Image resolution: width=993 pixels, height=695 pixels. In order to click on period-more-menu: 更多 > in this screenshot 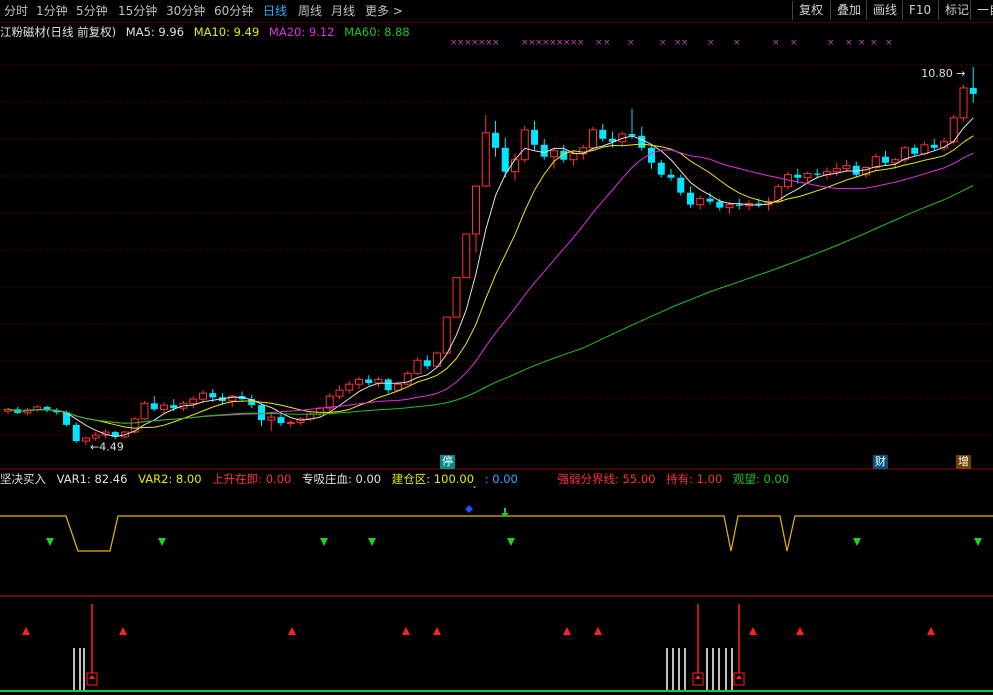, I will do `click(384, 11)`.